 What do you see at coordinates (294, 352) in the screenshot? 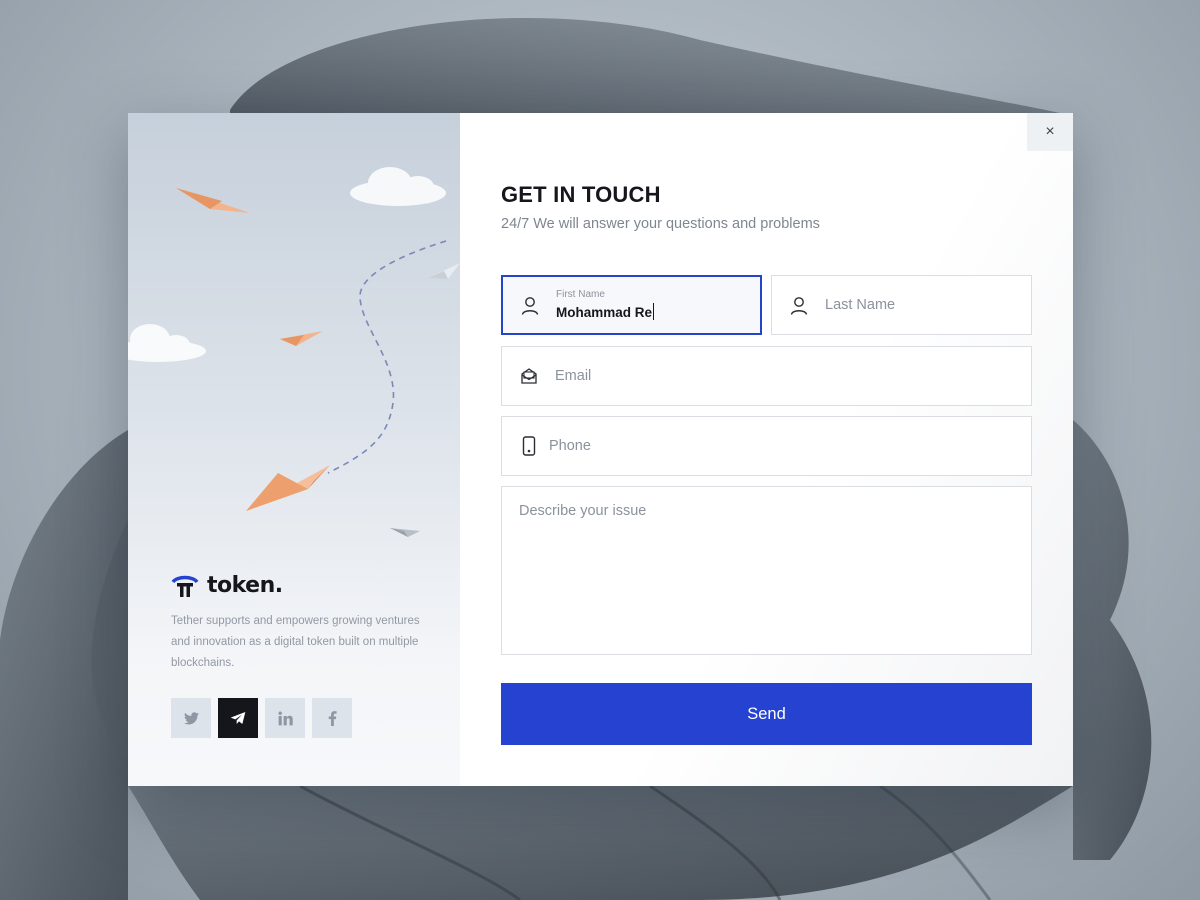
I see `paper-planes-illustration` at bounding box center [294, 352].